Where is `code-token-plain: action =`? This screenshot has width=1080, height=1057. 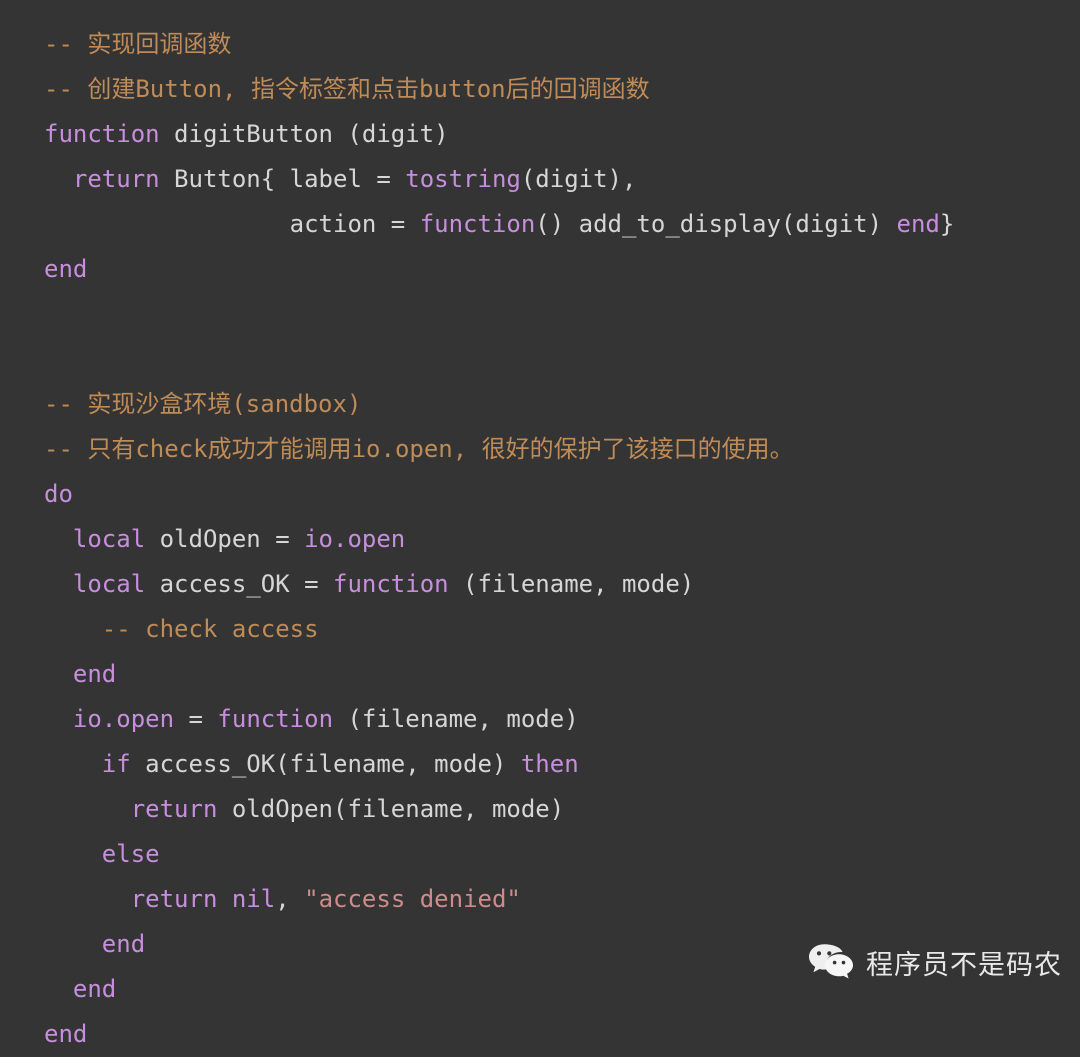 code-token-plain: action = is located at coordinates (354, 224).